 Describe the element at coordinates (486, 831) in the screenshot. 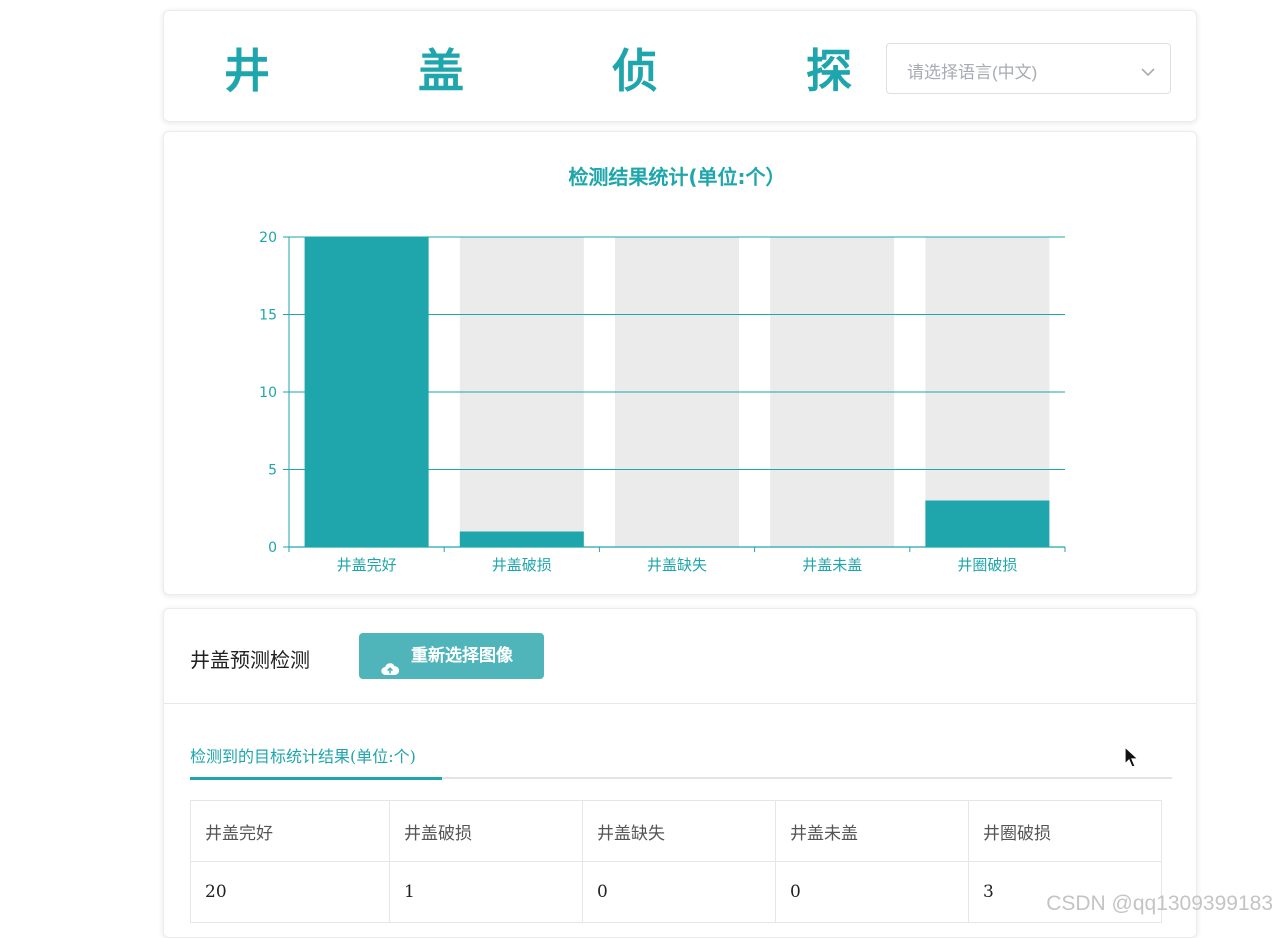

I see `table-header-cell: 井盖破损` at that location.